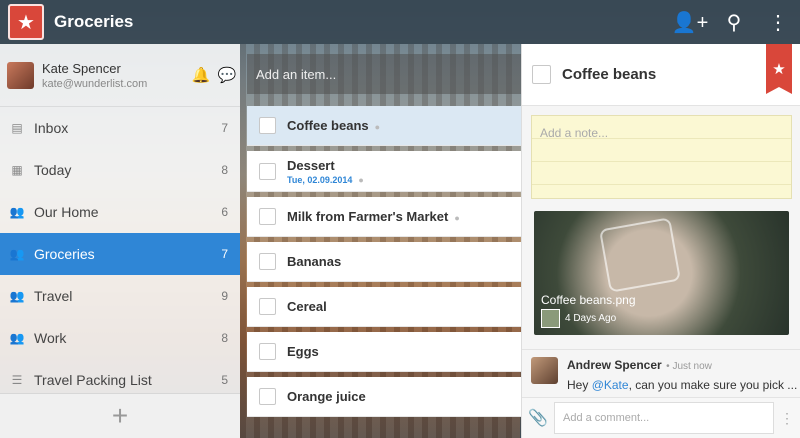 This screenshot has height=438, width=800. I want to click on comment-bar: 📎 ⋮, so click(661, 417).